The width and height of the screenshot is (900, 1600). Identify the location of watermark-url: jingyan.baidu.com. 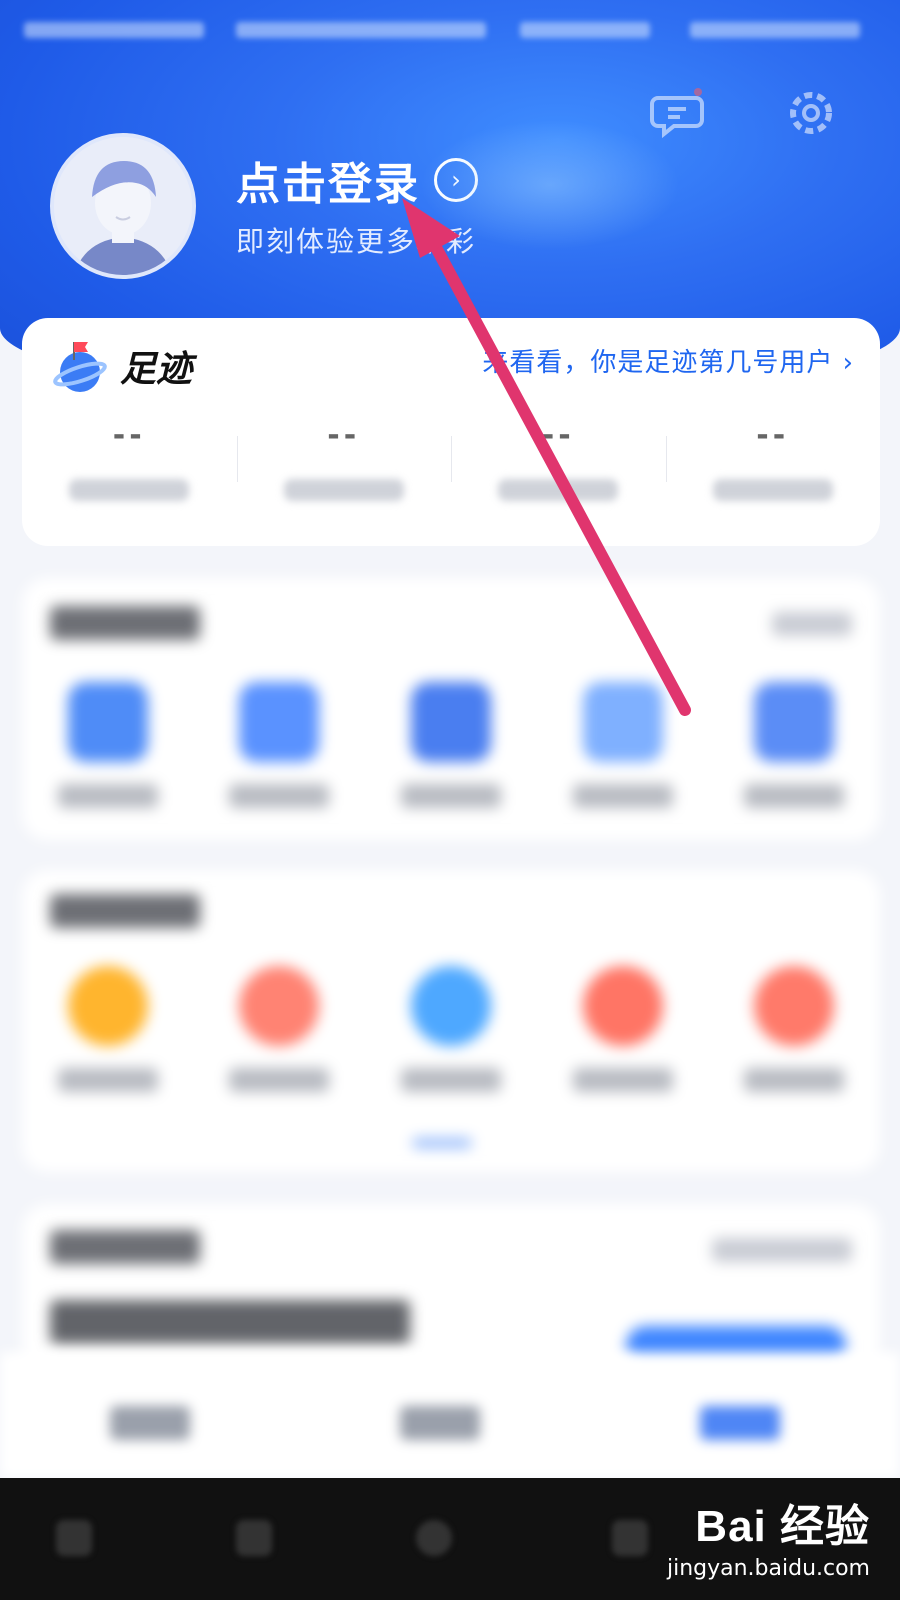
(768, 1568).